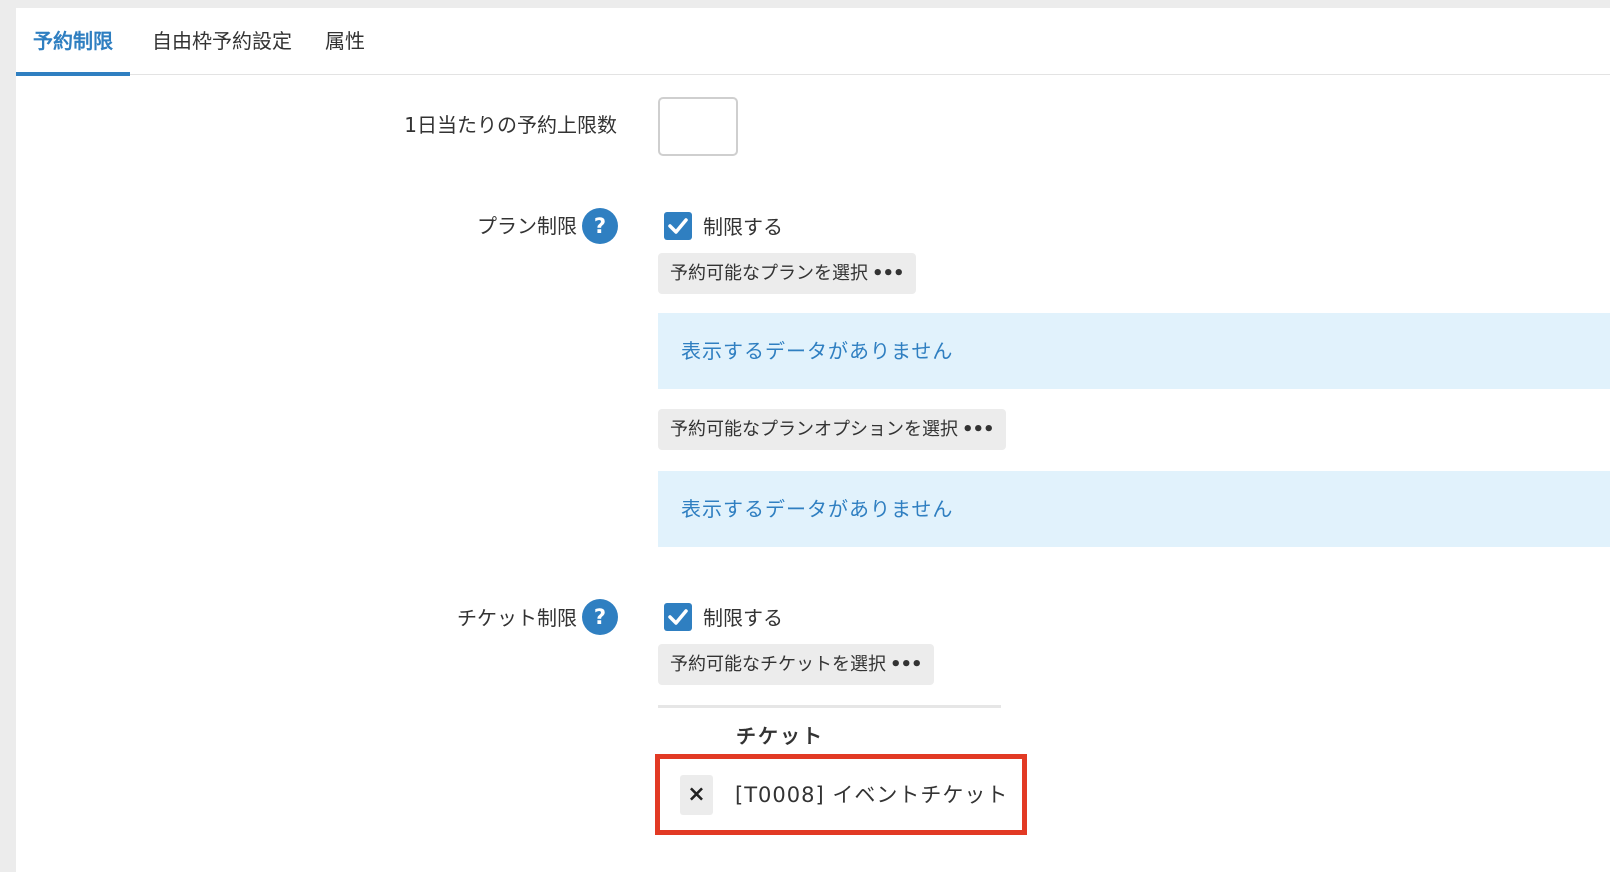 The height and width of the screenshot is (872, 1610). Describe the element at coordinates (769, 273) in the screenshot. I see `select-plan-button-label: 予約可能なプランを選択` at that location.